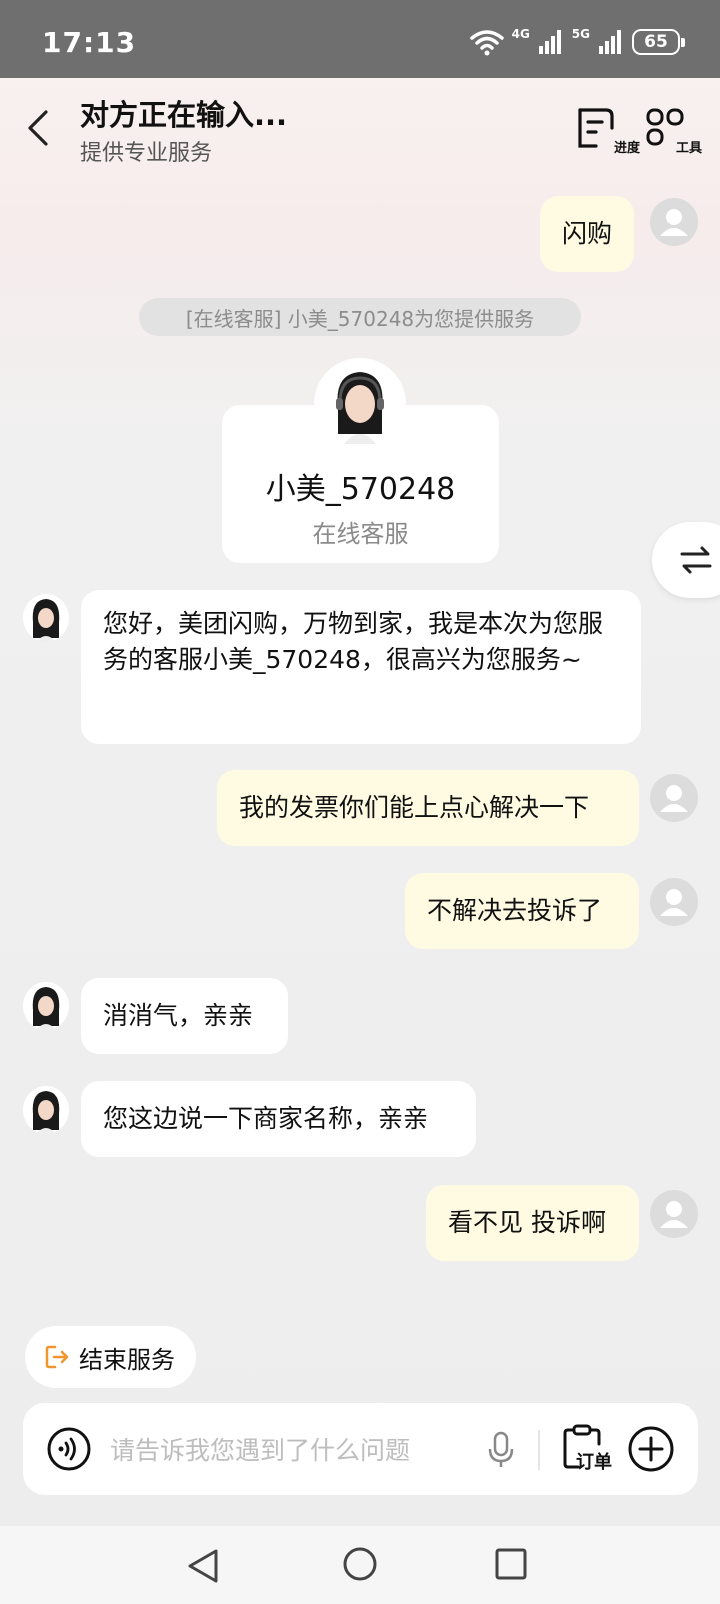  I want to click on exit-icon, so click(57, 1357).